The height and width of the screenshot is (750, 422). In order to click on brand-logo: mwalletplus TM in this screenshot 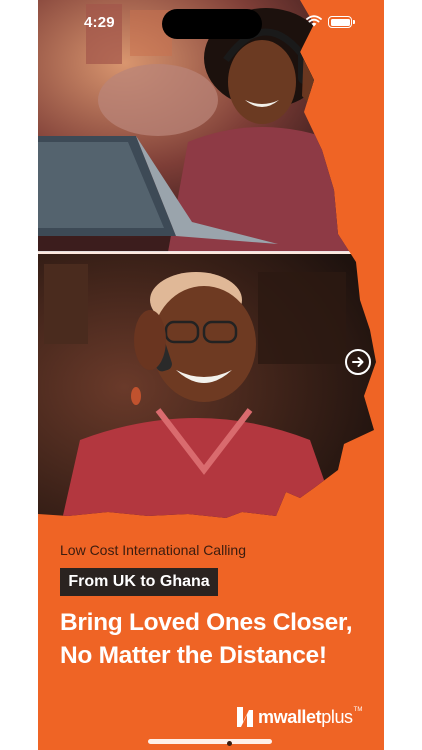, I will do `click(298, 717)`.